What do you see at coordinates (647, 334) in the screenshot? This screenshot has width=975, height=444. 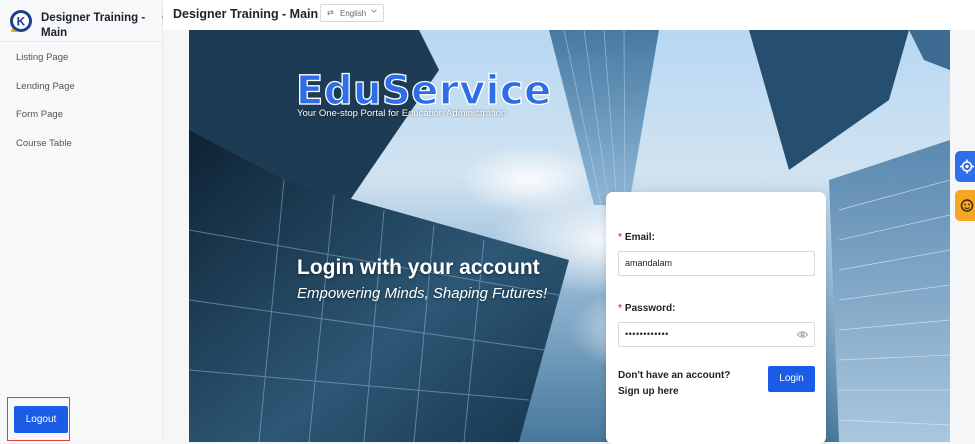 I see `password-value: ••••••••••••` at bounding box center [647, 334].